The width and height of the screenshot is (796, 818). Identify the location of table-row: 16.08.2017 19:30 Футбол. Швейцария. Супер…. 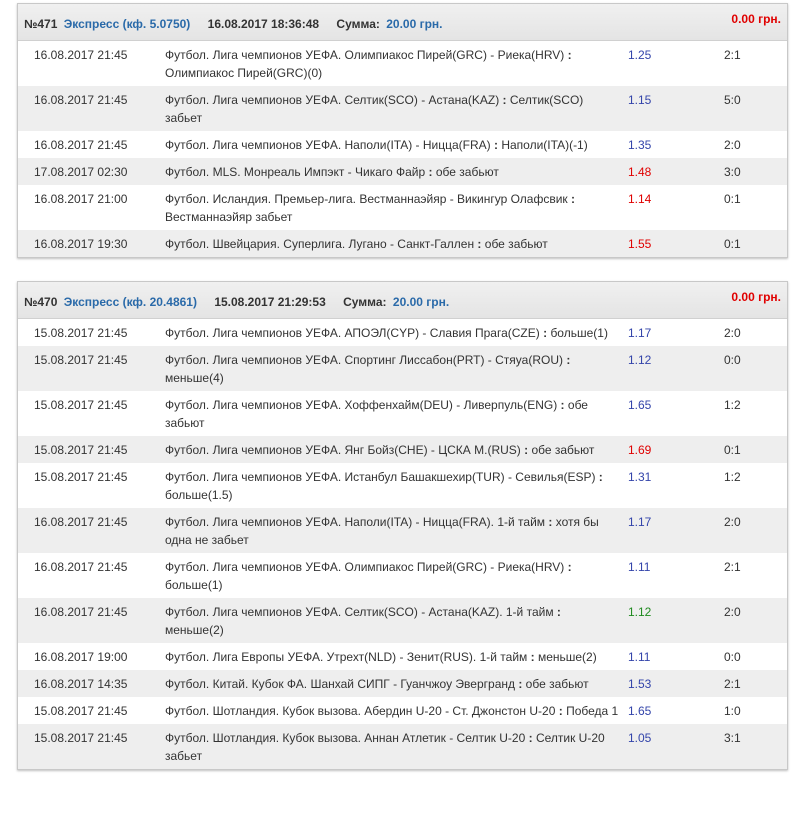
(402, 243).